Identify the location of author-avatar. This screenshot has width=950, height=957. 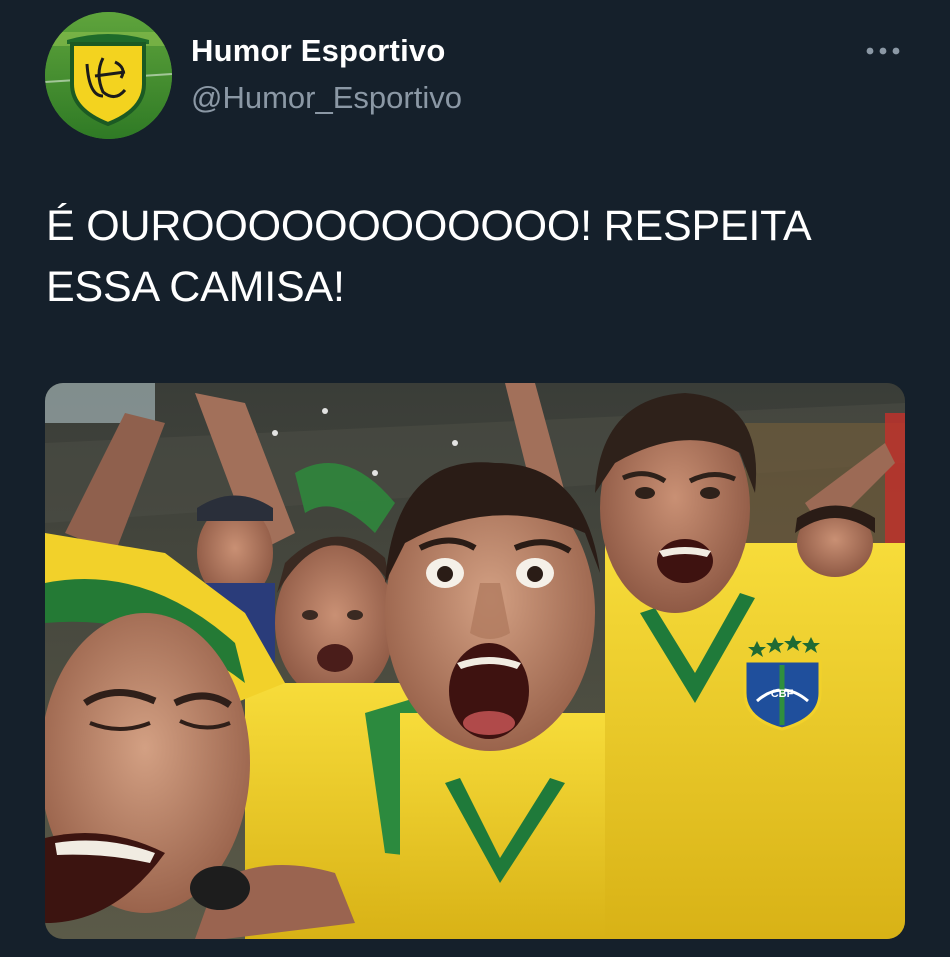
(108, 75).